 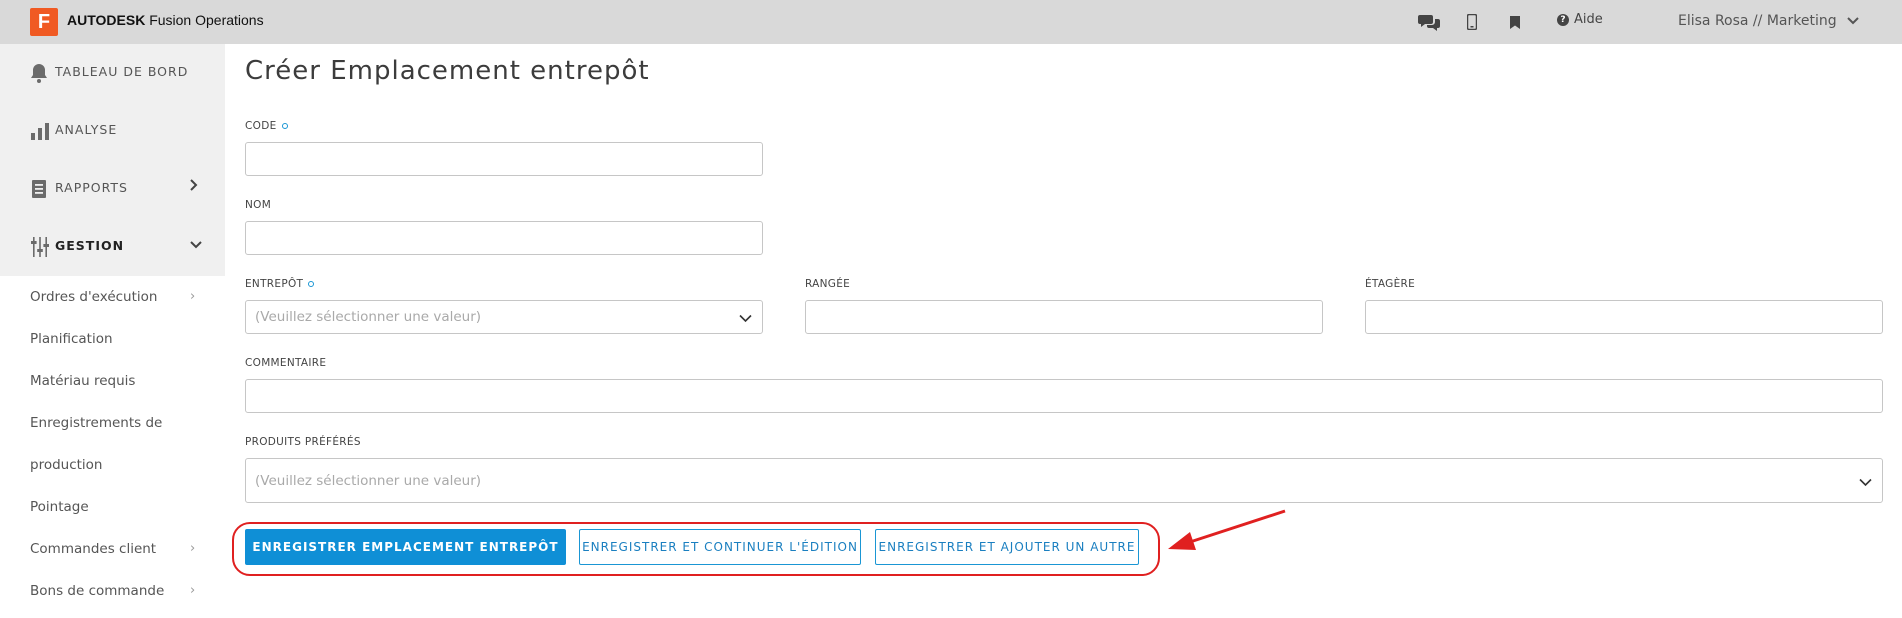 What do you see at coordinates (368, 480) in the screenshot?
I see `produits-placeholder: (Veuillez sélectionner une valeur)` at bounding box center [368, 480].